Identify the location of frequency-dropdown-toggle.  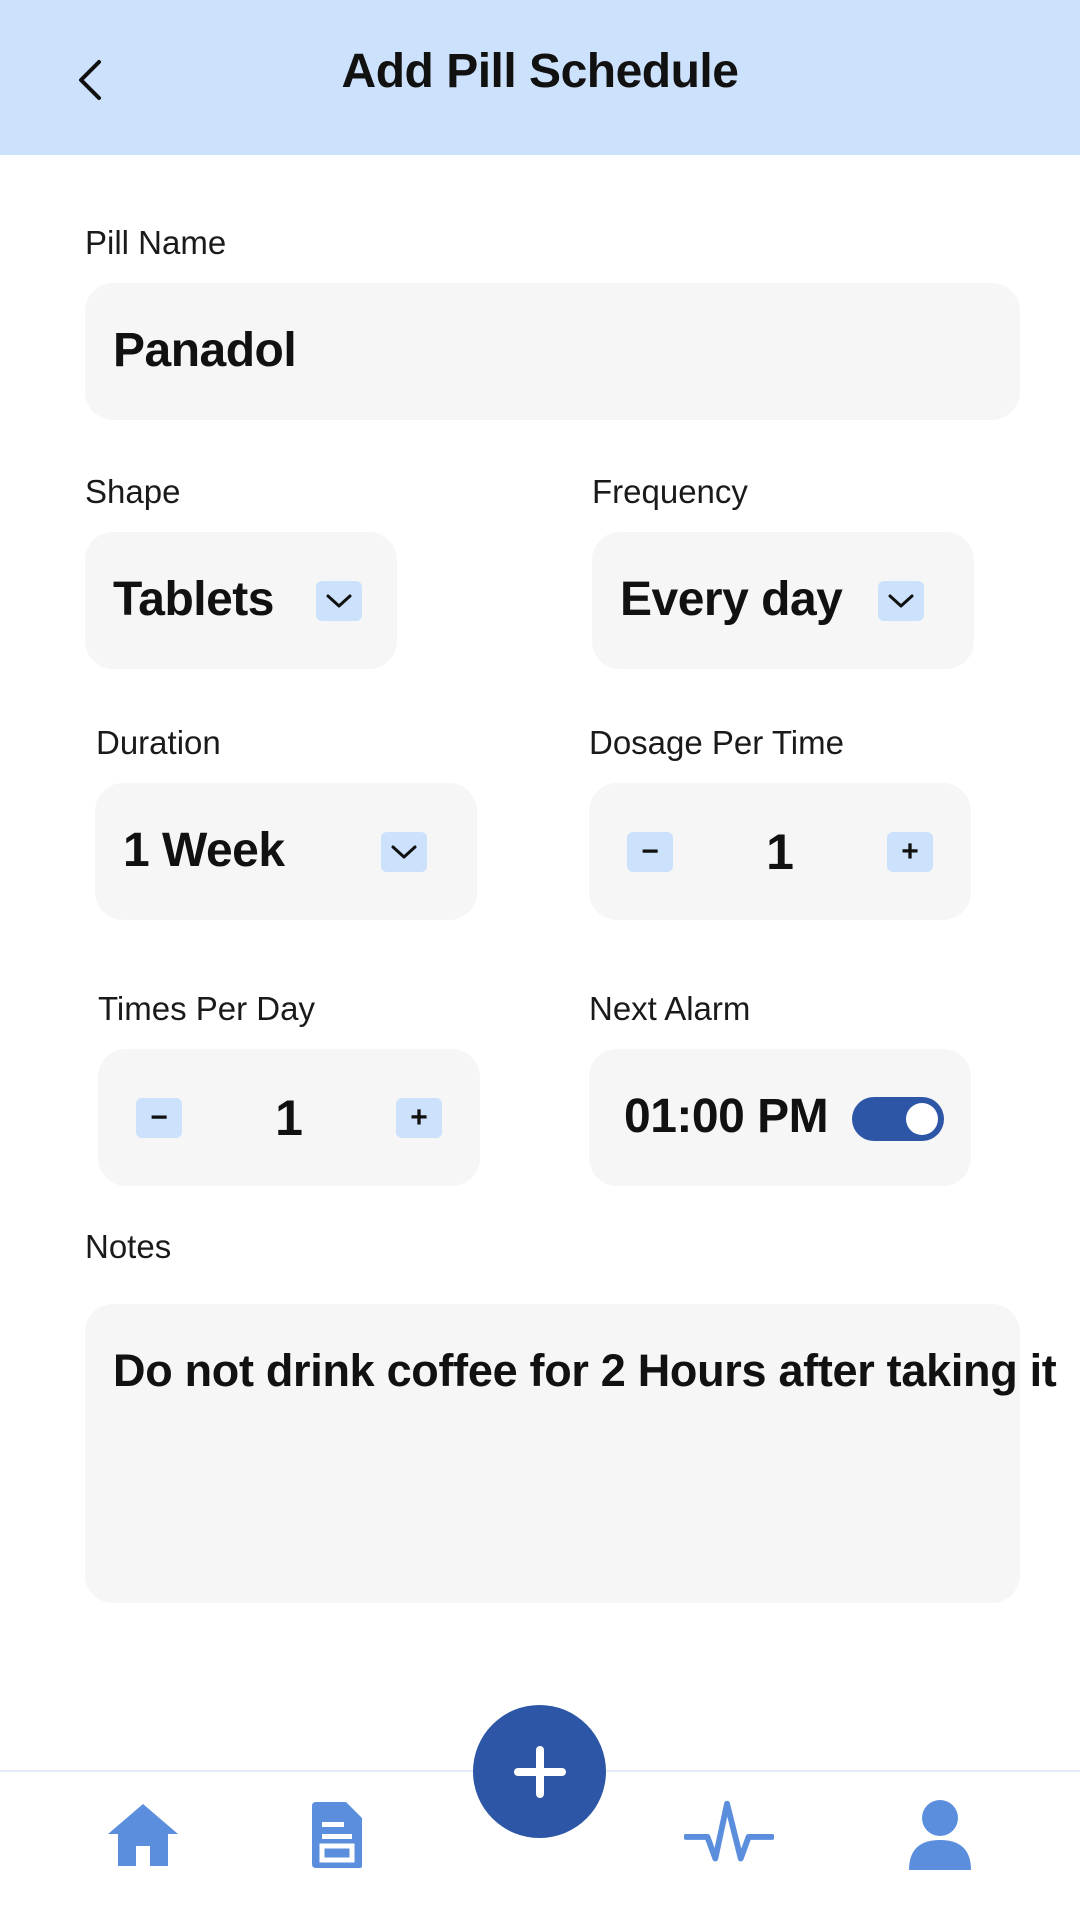
(901, 601).